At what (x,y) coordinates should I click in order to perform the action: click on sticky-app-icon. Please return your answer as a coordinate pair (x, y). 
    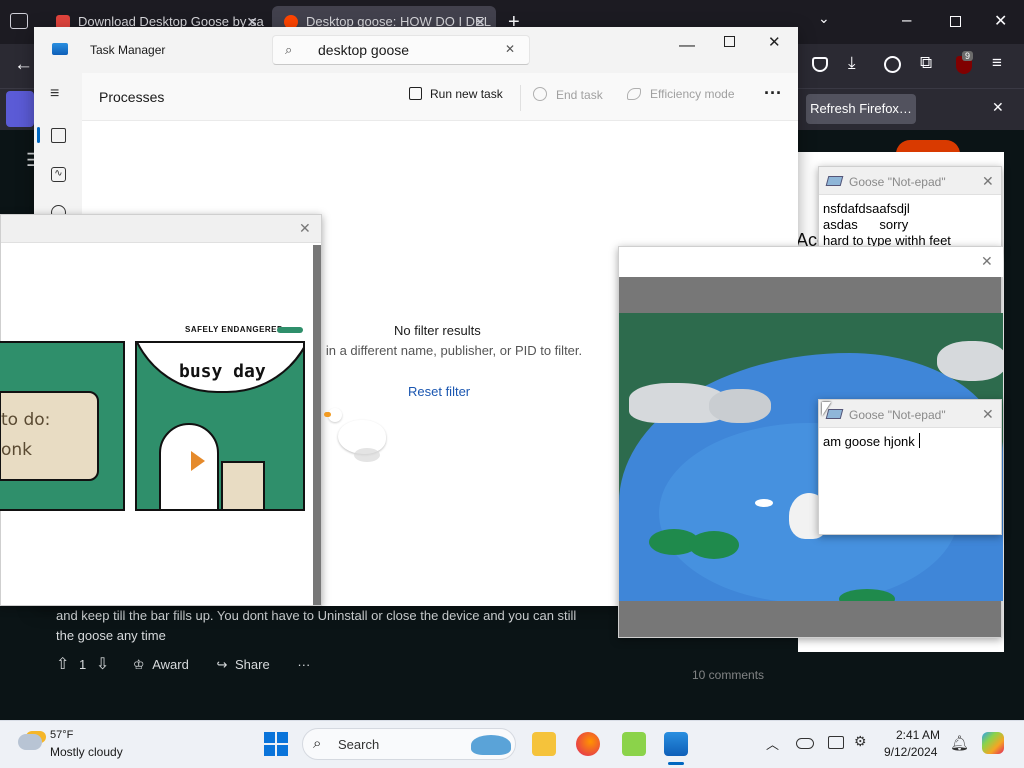
    Looking at the image, I should click on (634, 744).